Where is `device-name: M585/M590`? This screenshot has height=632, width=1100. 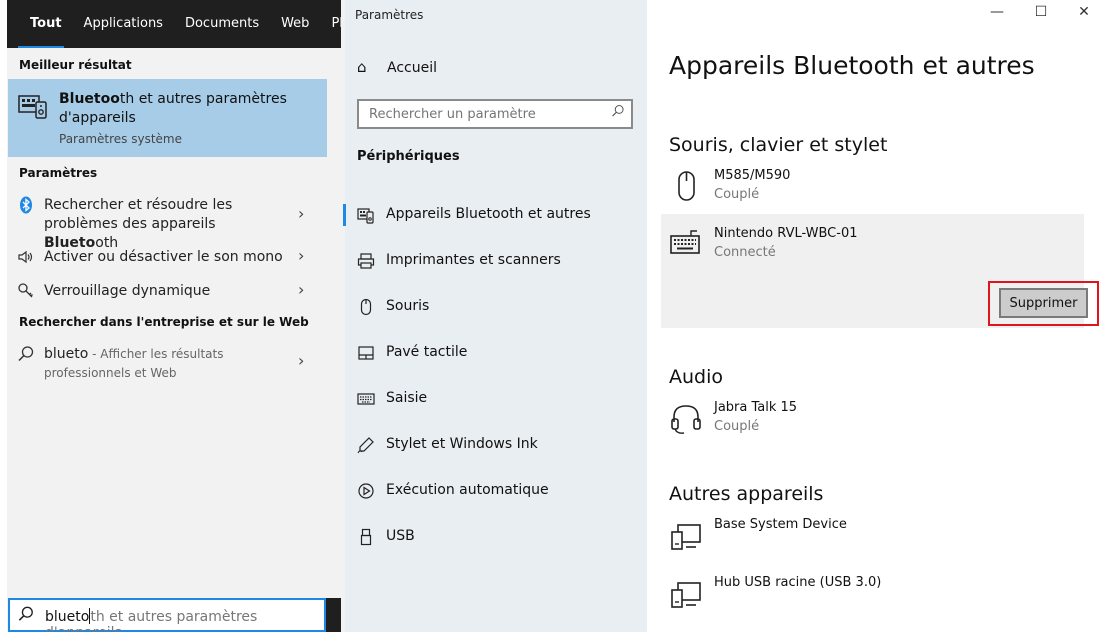 device-name: M585/M590 is located at coordinates (752, 175).